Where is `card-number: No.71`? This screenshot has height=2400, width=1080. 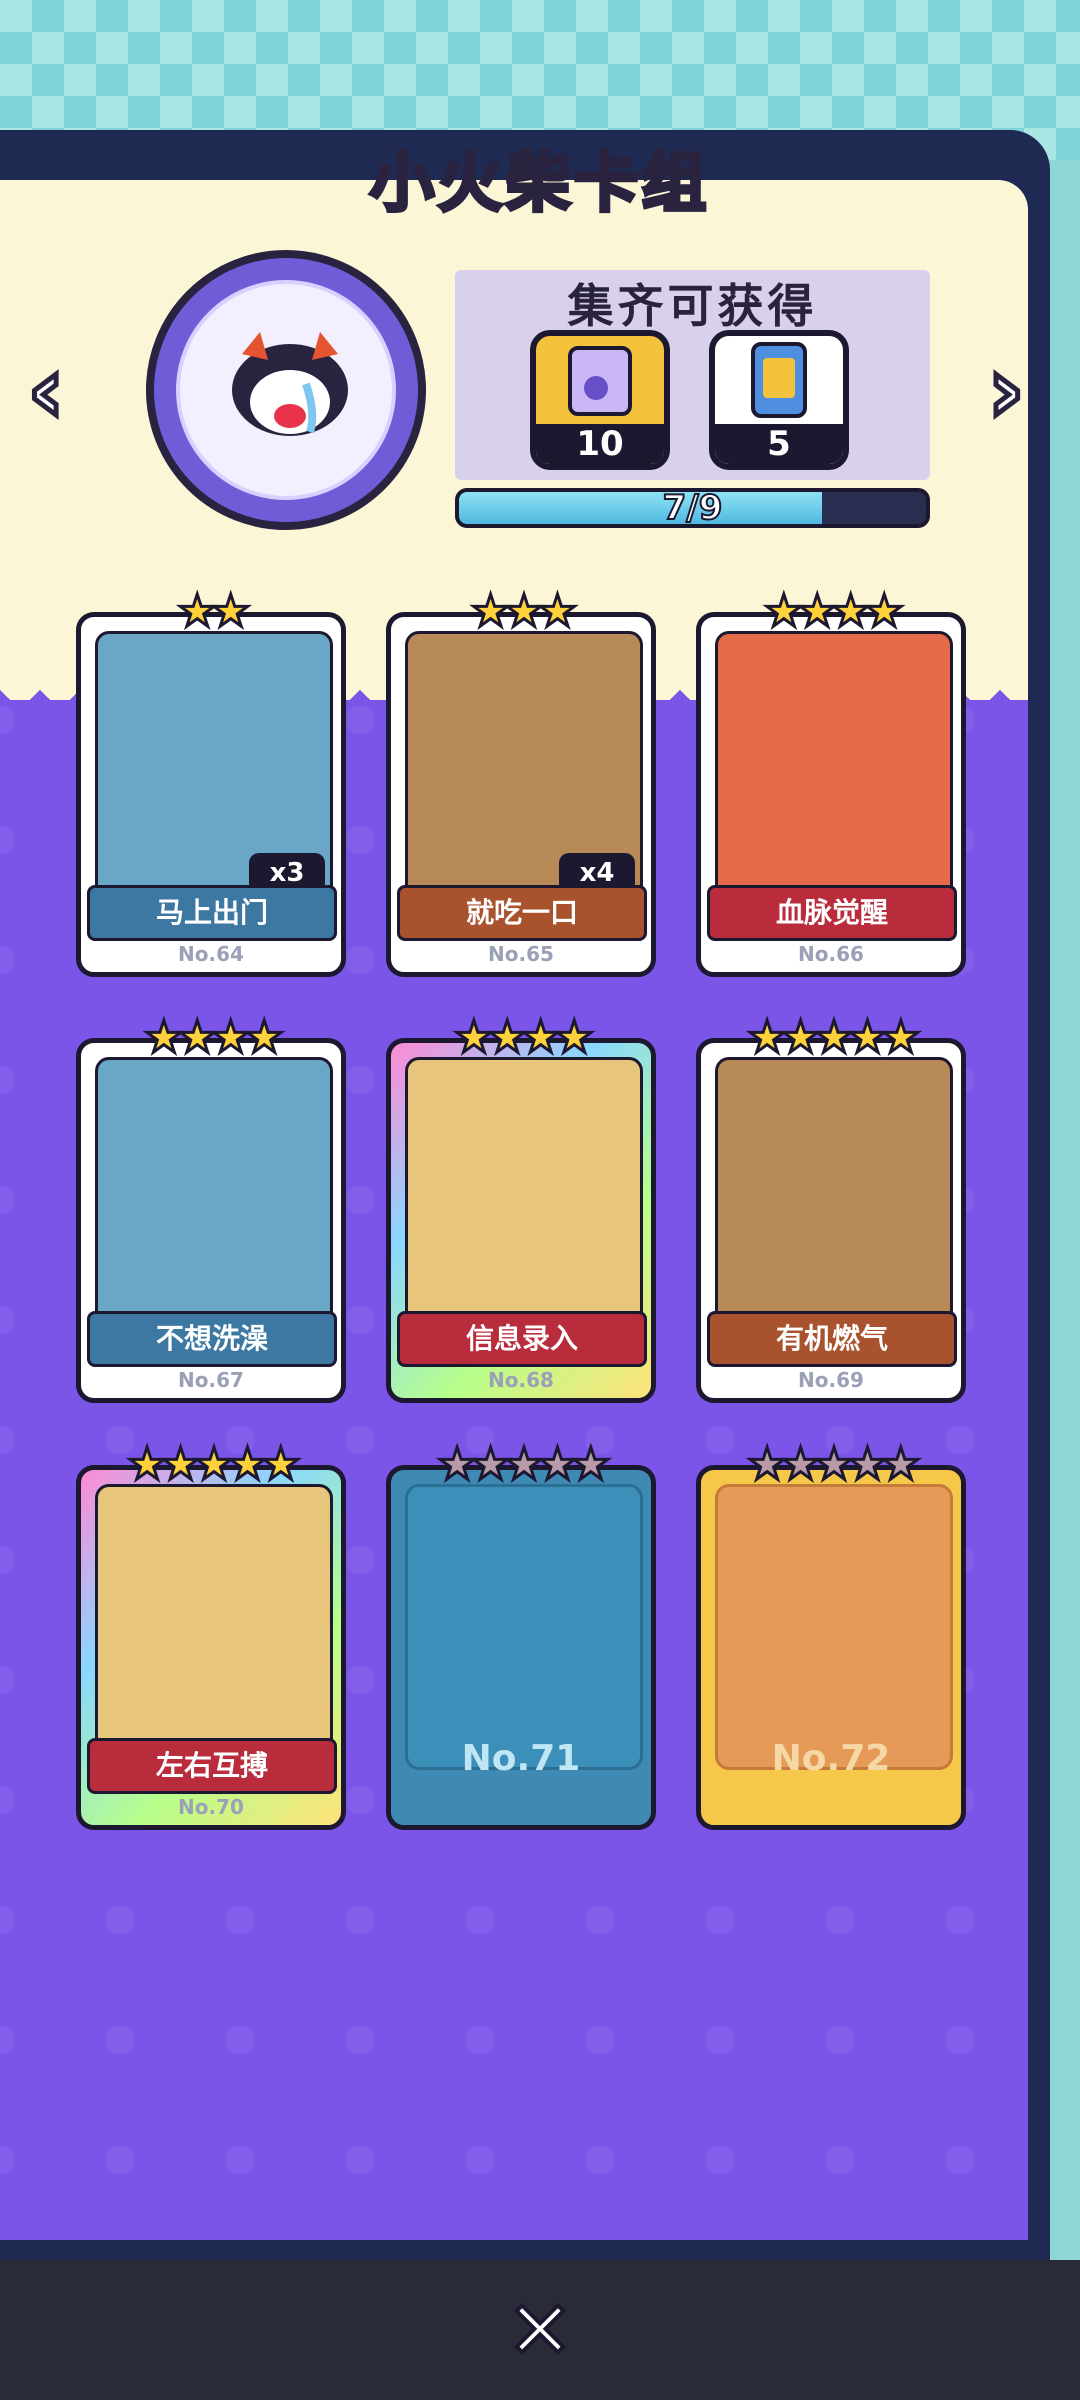 card-number: No.71 is located at coordinates (521, 1758).